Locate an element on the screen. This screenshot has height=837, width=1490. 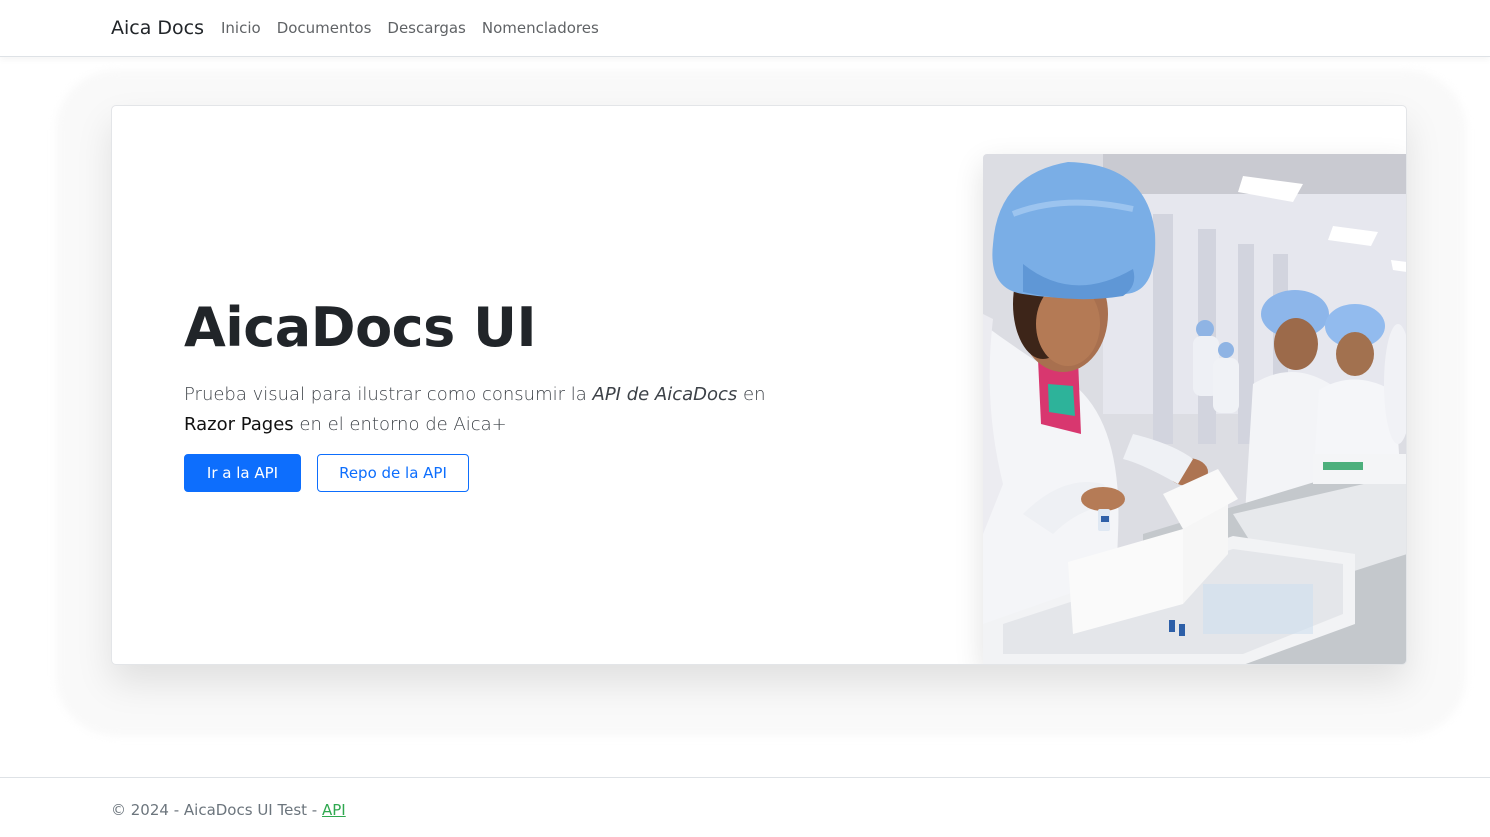
nav-link-documentos: Documentos is located at coordinates (324, 28).